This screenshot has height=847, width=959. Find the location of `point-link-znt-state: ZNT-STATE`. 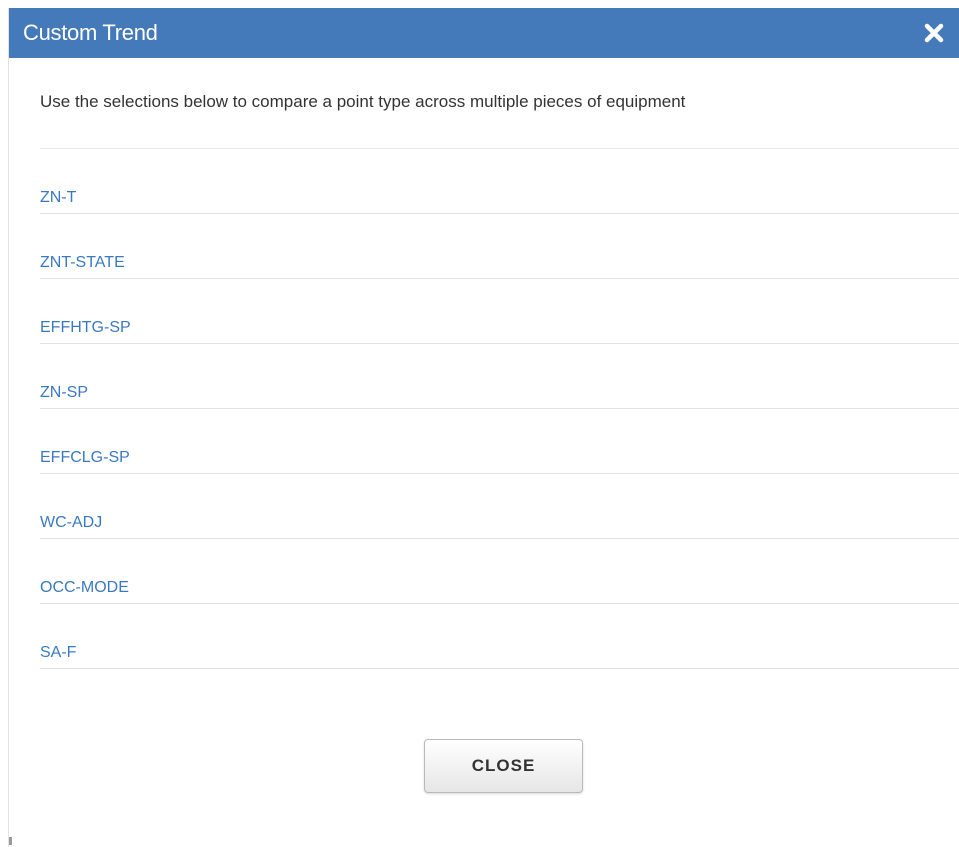

point-link-znt-state: ZNT-STATE is located at coordinates (82, 263).